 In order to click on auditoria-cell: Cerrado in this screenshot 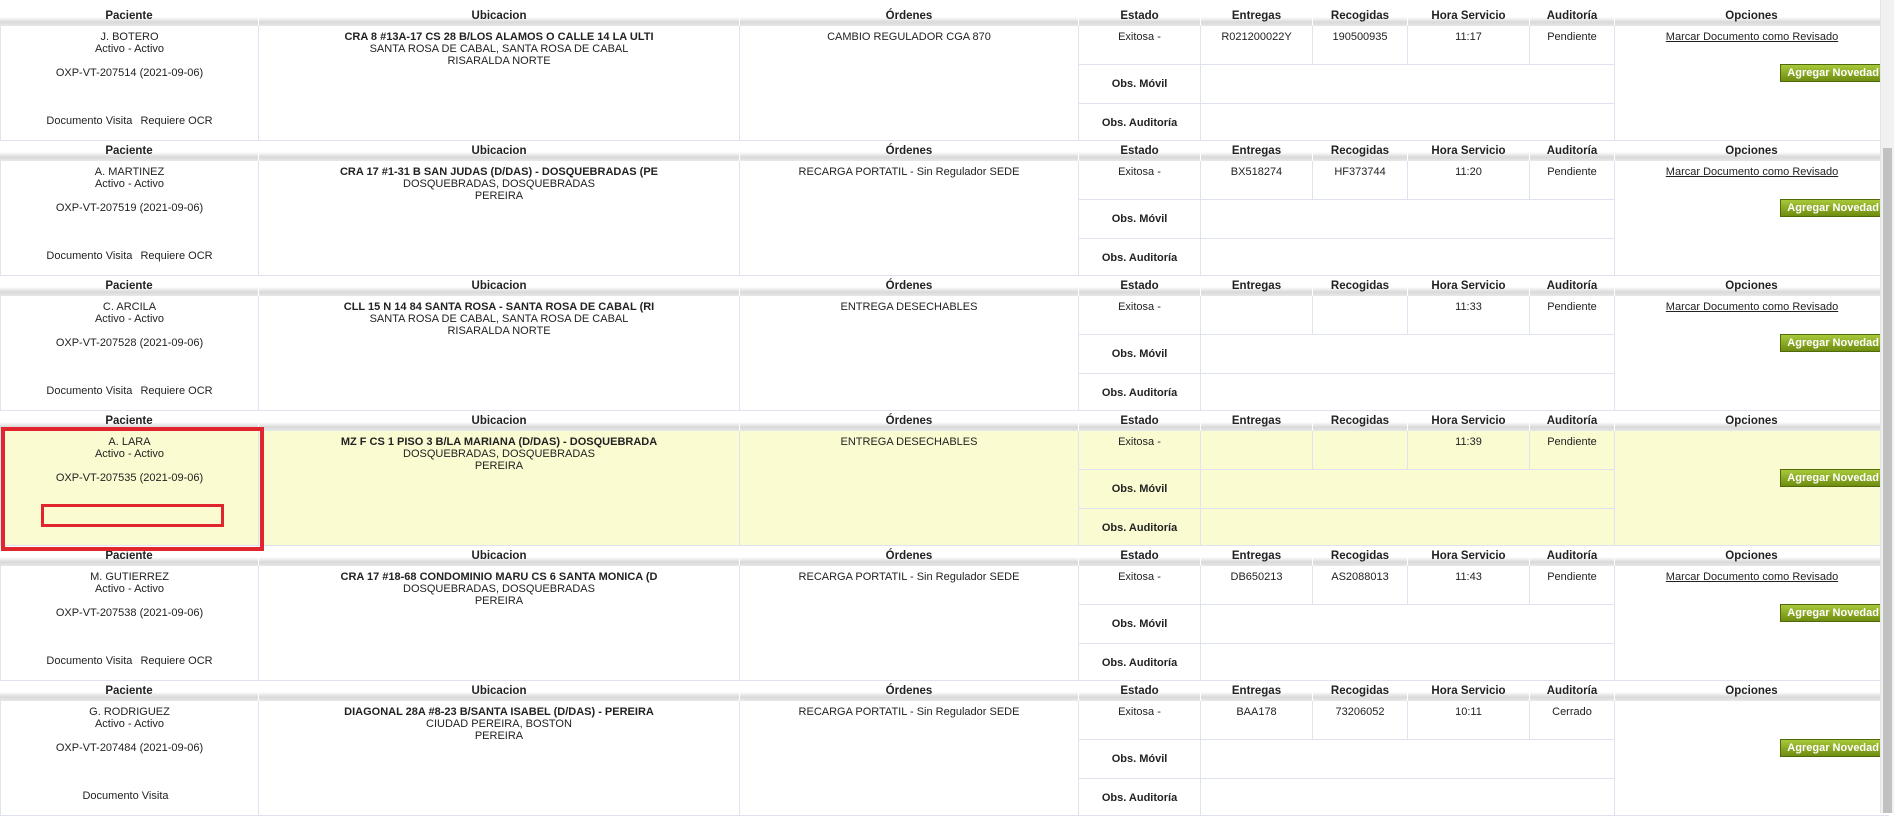, I will do `click(1572, 720)`.